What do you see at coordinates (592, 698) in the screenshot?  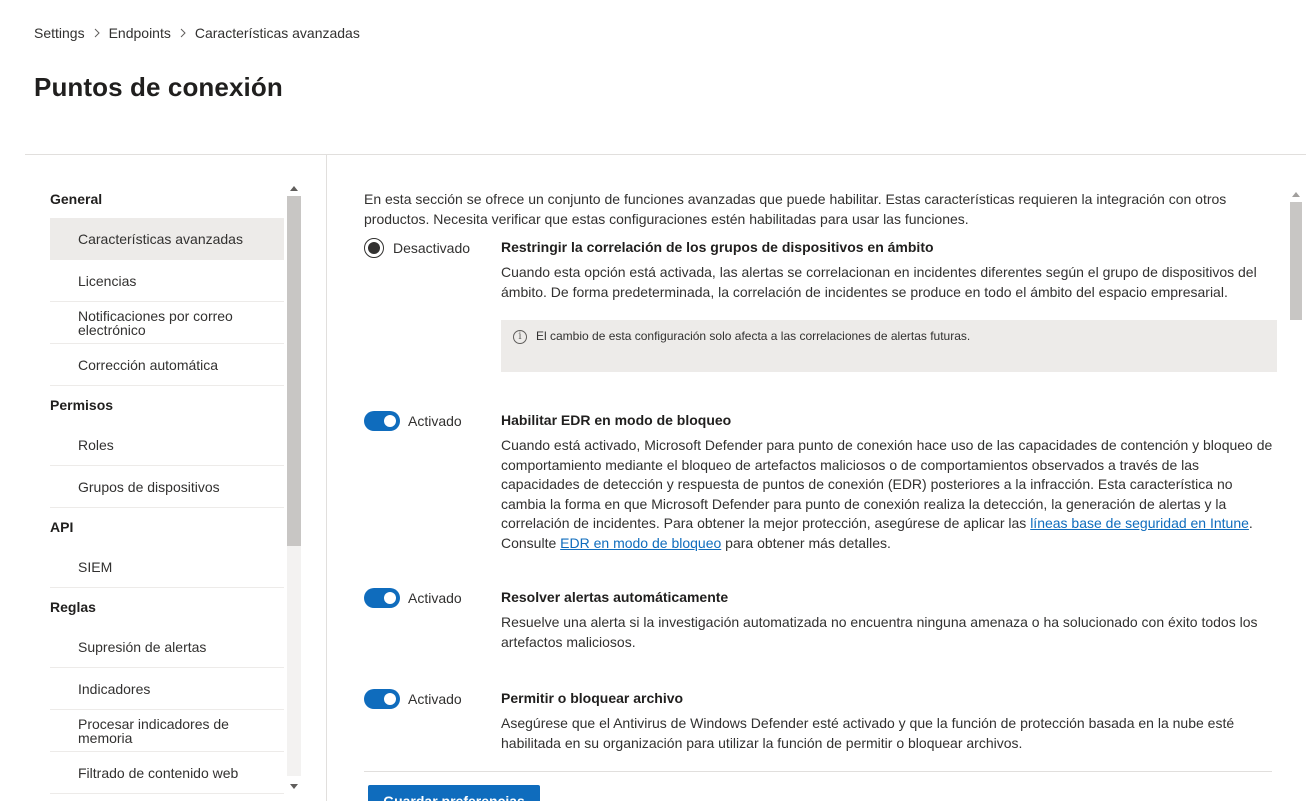 I see `setting-title: Permitir o bloquear archivo` at bounding box center [592, 698].